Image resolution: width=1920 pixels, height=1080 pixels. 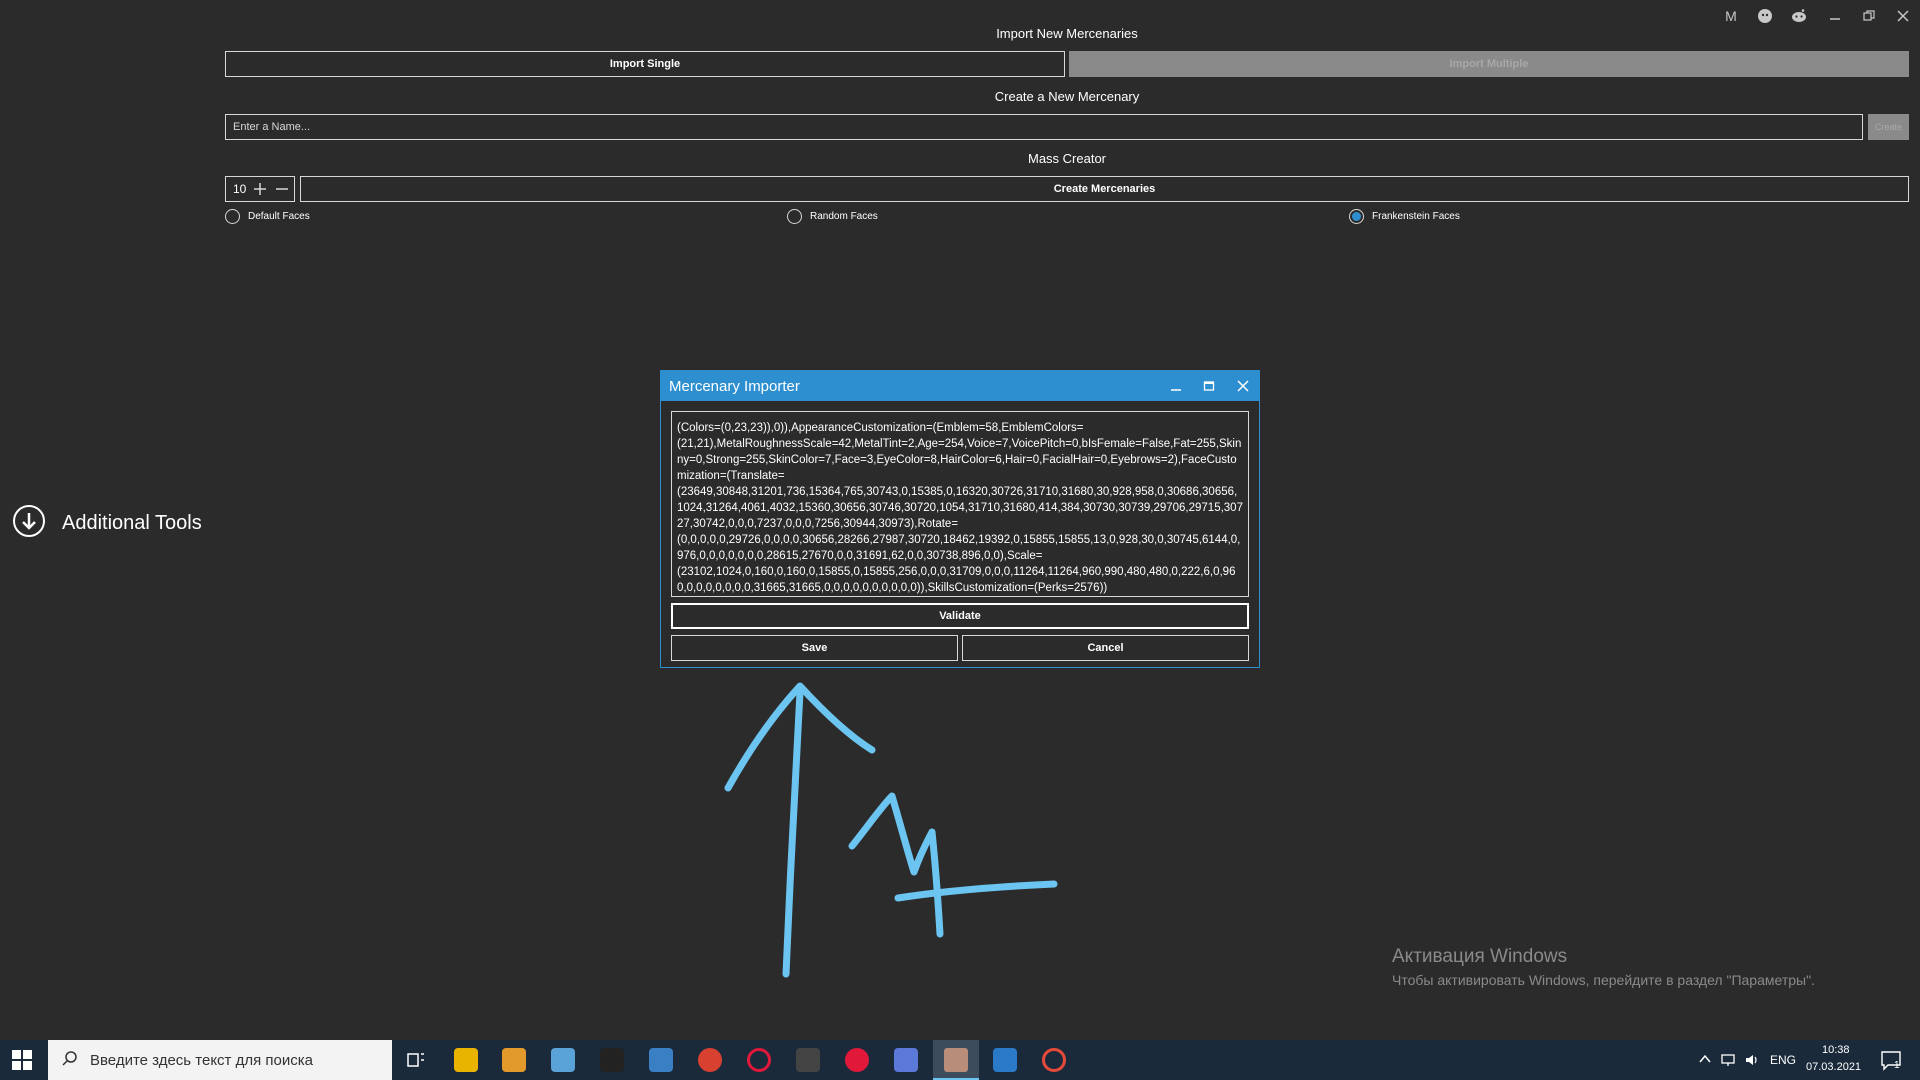 What do you see at coordinates (466, 1060) in the screenshot?
I see `file-explorer-icon` at bounding box center [466, 1060].